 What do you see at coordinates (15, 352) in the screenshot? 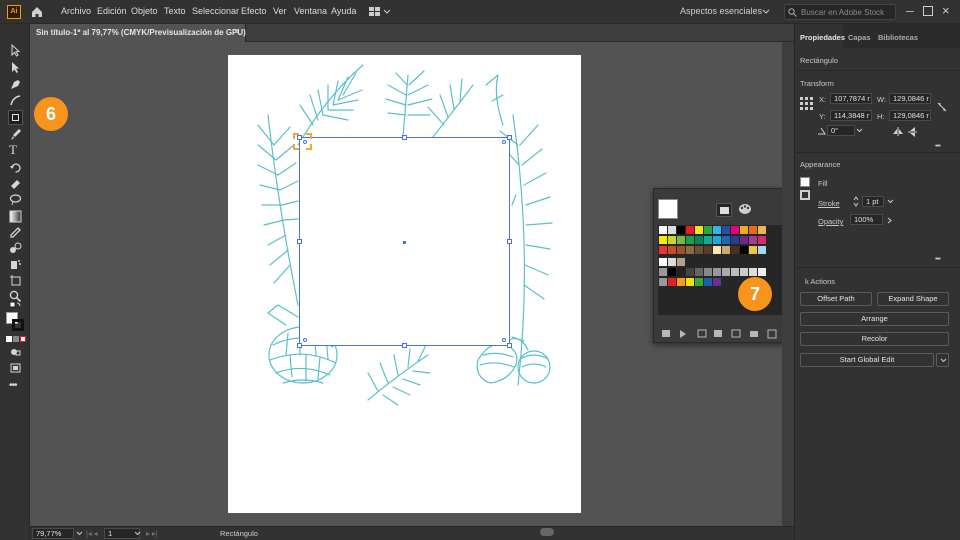
I see `draw-mode-icon` at bounding box center [15, 352].